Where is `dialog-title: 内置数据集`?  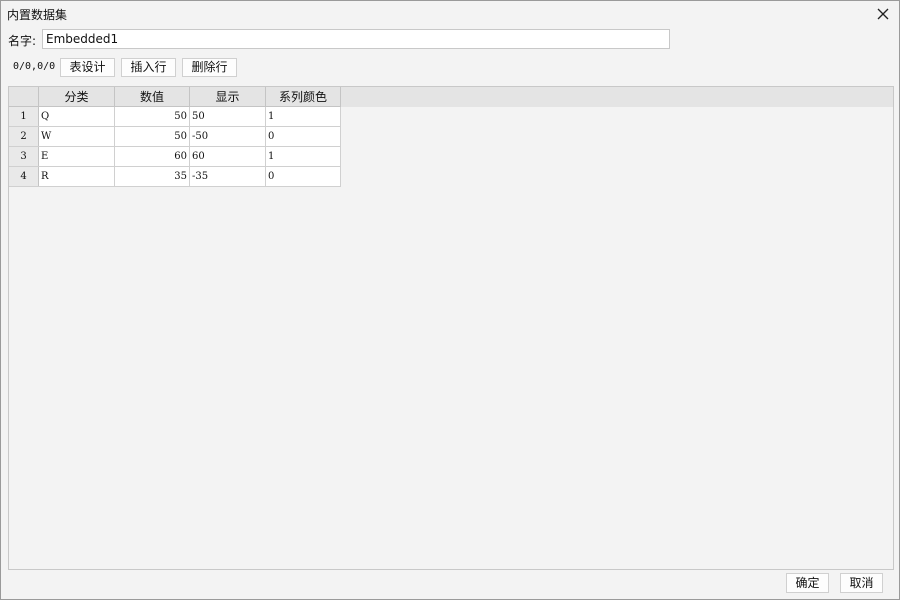
dialog-title: 内置数据集 is located at coordinates (37, 15).